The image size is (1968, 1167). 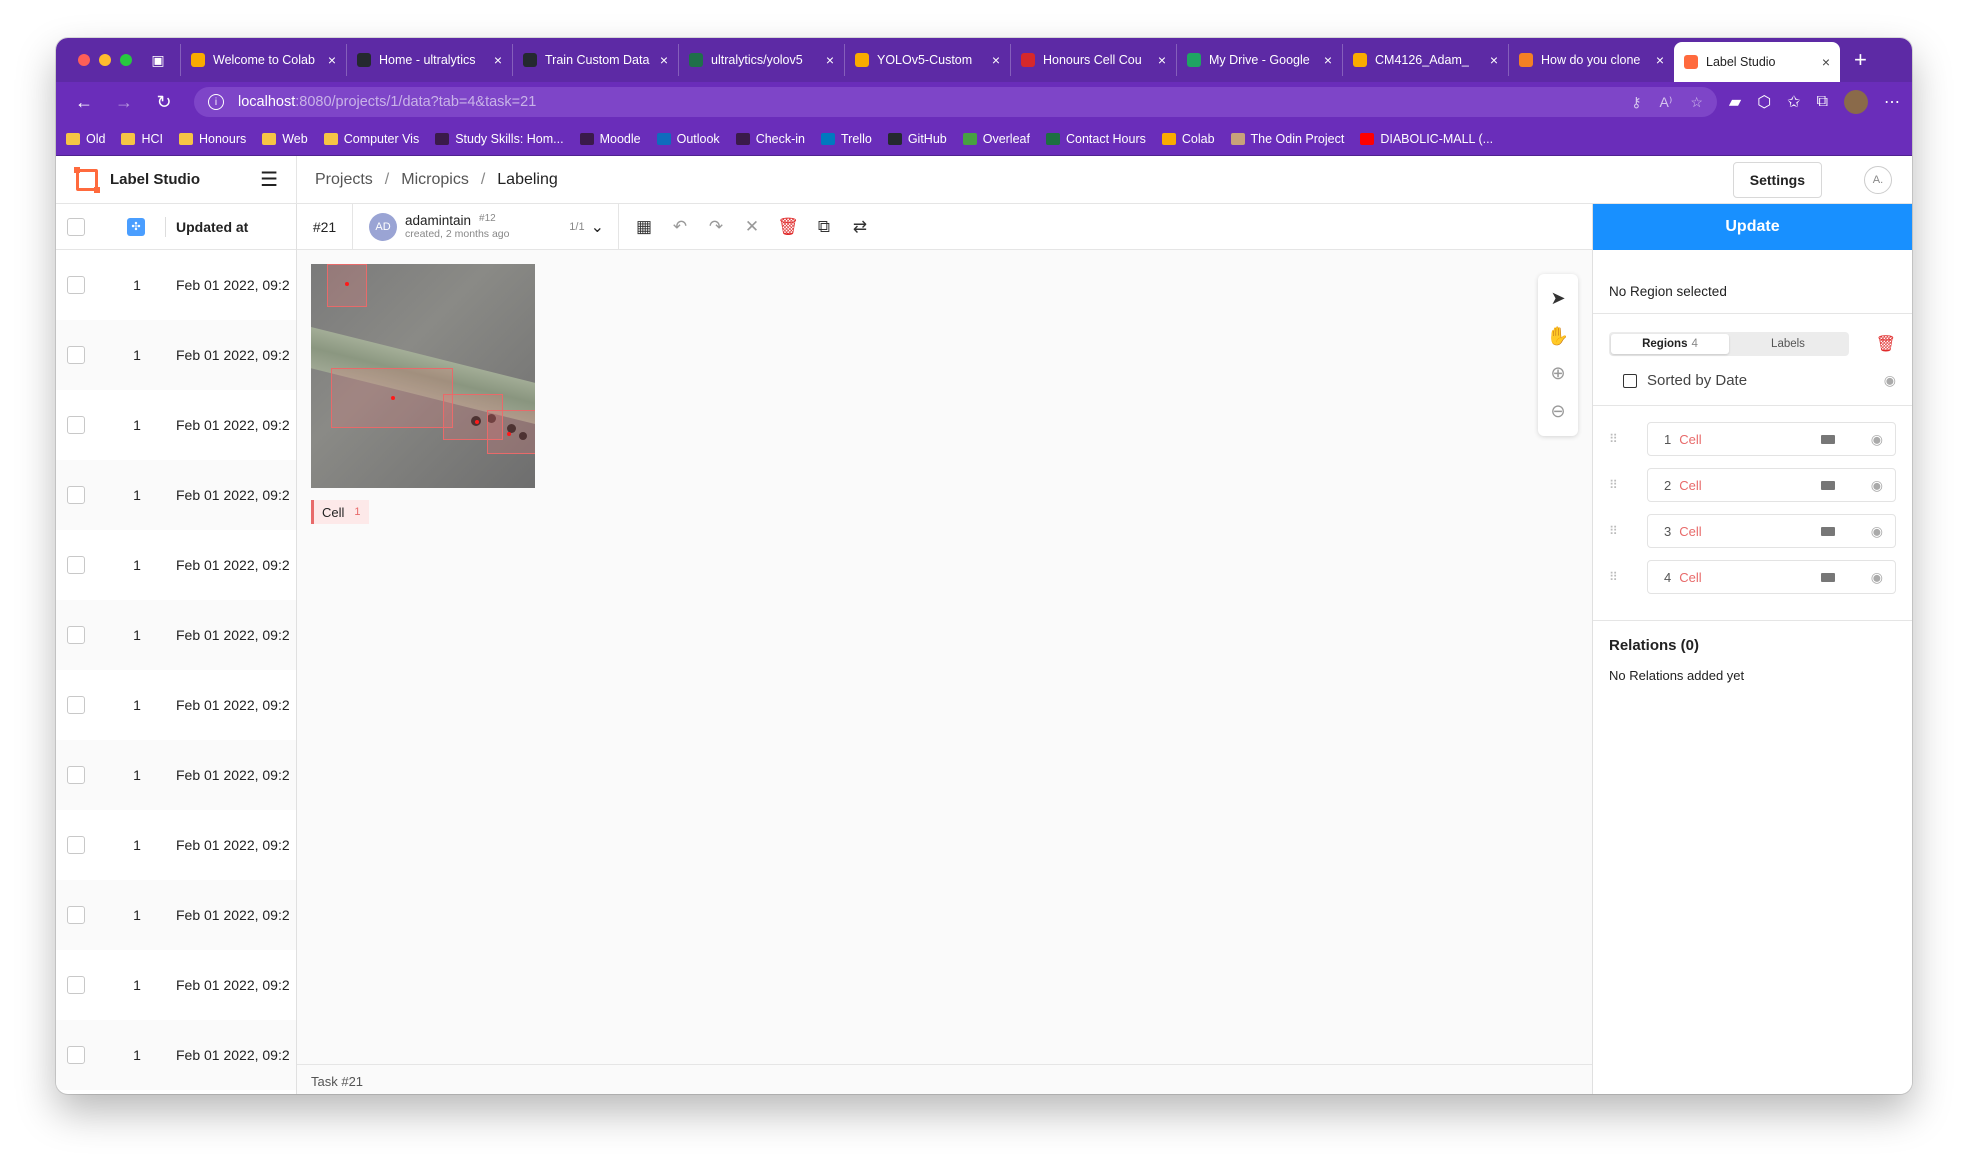 I want to click on forward-button: →, so click(x=124, y=102).